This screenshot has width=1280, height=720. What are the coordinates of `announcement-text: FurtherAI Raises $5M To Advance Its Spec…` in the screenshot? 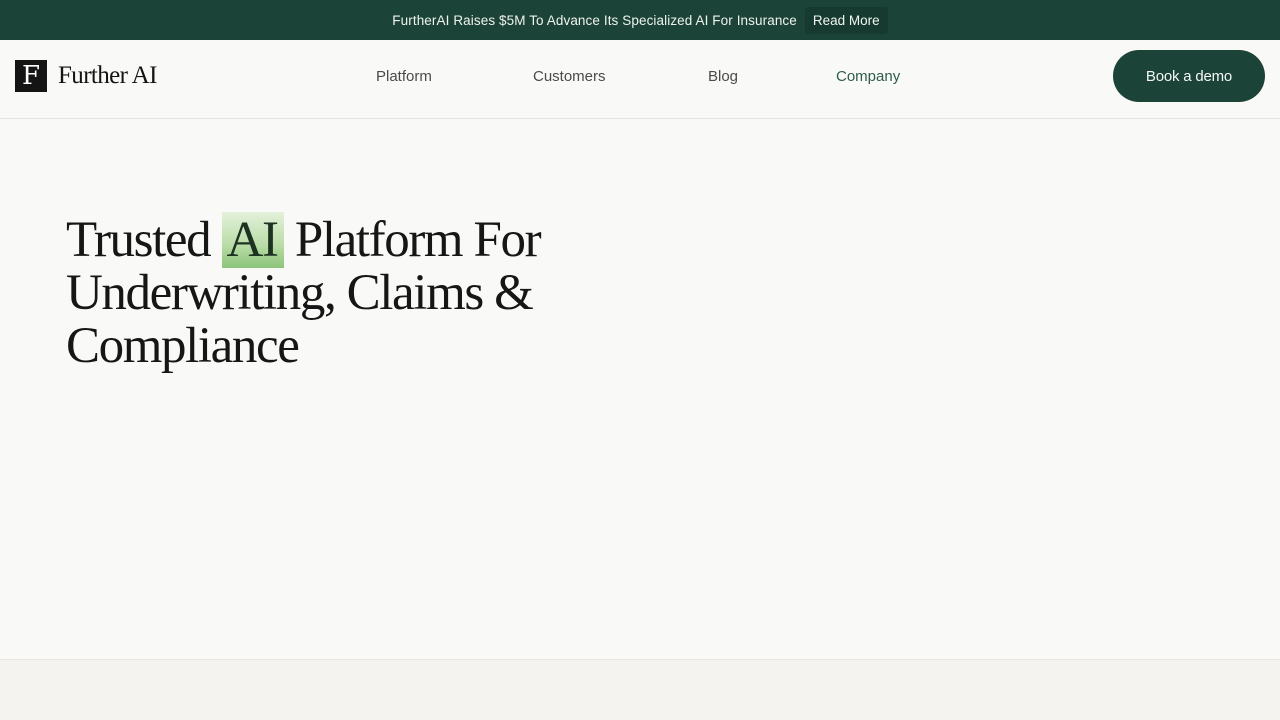 It's located at (594, 20).